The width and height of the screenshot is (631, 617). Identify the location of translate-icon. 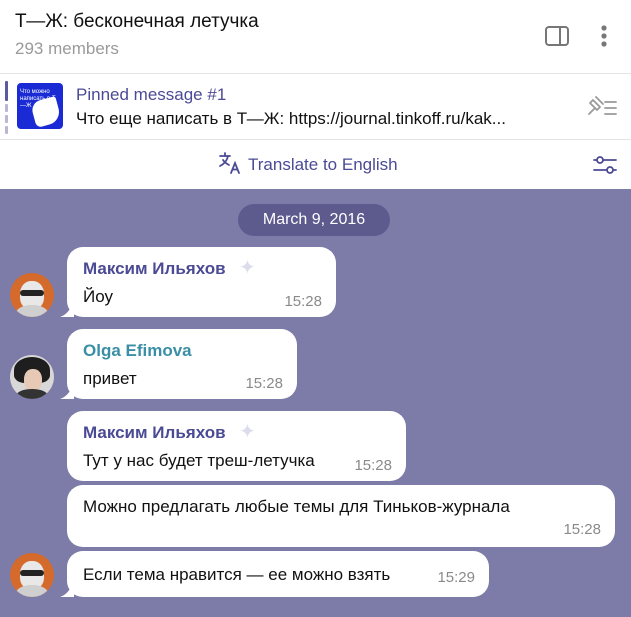
(230, 165).